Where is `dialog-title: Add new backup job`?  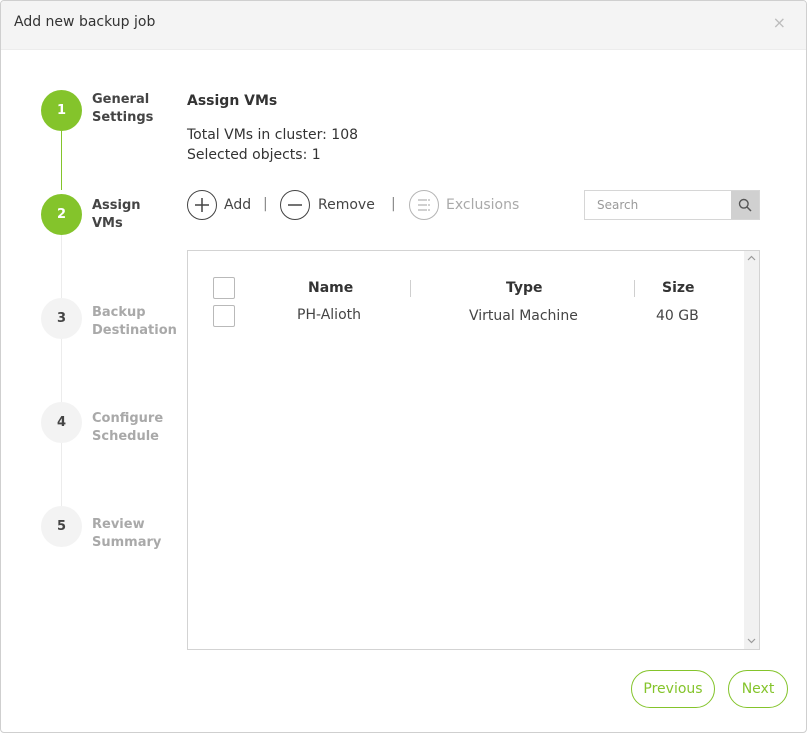
dialog-title: Add new backup job is located at coordinates (85, 22).